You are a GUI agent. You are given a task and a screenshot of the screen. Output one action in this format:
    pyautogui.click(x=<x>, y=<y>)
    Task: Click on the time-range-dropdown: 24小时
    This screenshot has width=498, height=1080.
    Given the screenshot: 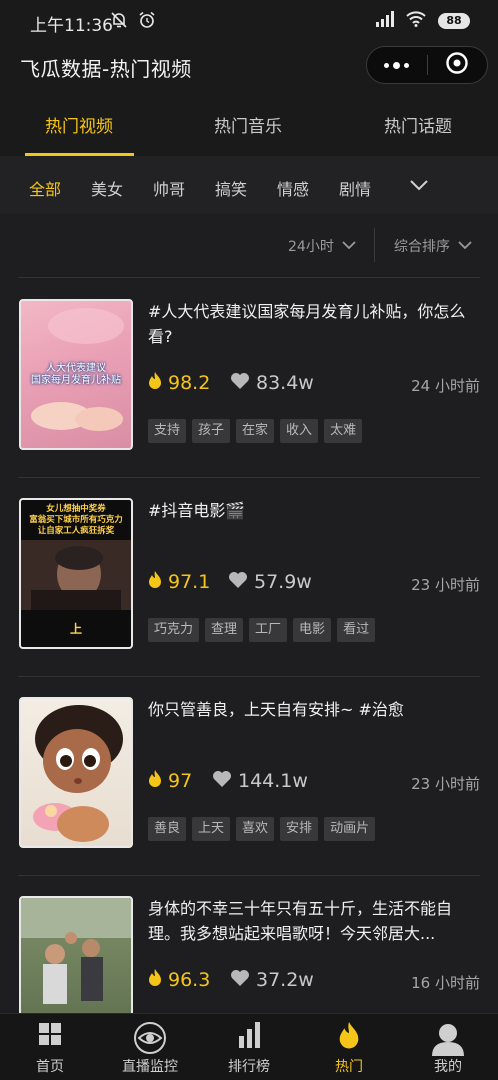 What is the action you would take?
    pyautogui.click(x=322, y=246)
    